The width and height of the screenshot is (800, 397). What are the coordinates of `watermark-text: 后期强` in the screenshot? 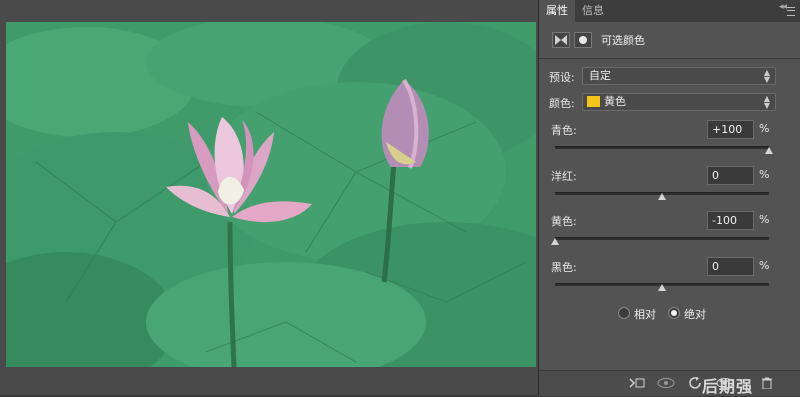 It's located at (728, 386).